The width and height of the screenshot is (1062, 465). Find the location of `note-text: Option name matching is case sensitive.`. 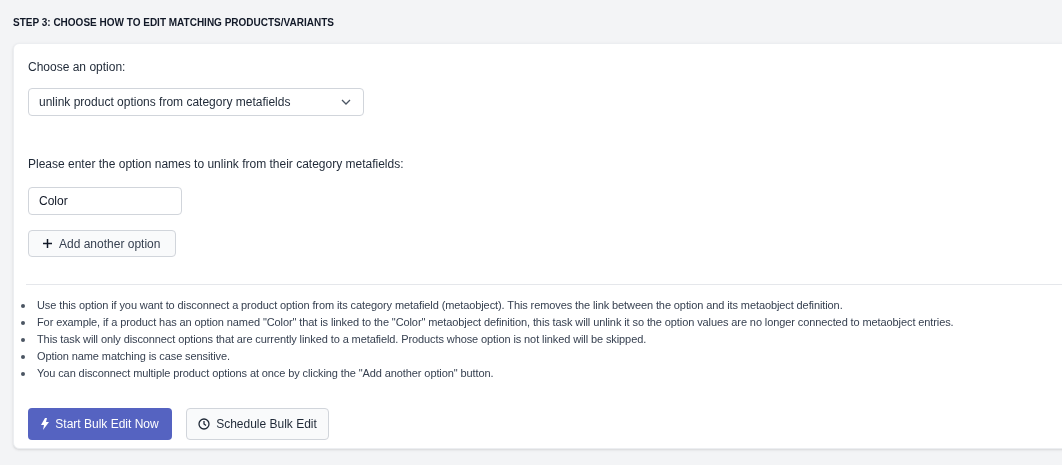

note-text: Option name matching is case sensitive. is located at coordinates (133, 357).